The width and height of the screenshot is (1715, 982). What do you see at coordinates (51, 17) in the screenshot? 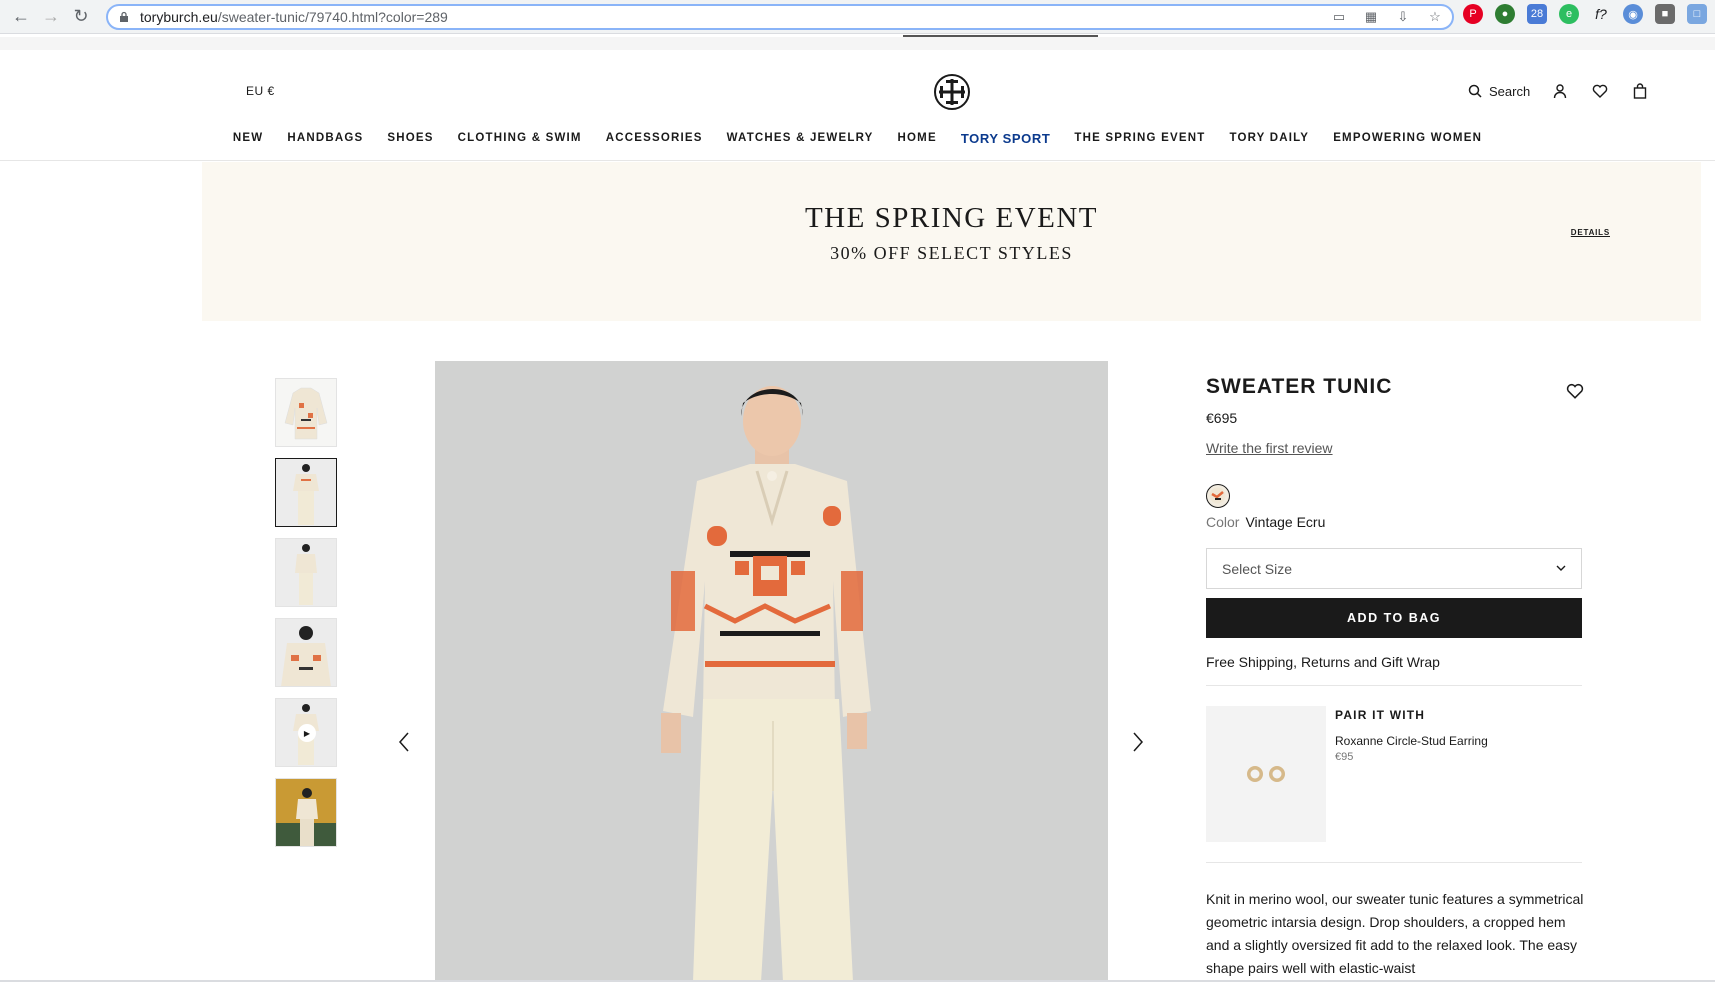
I see `forward-icon: →` at bounding box center [51, 17].